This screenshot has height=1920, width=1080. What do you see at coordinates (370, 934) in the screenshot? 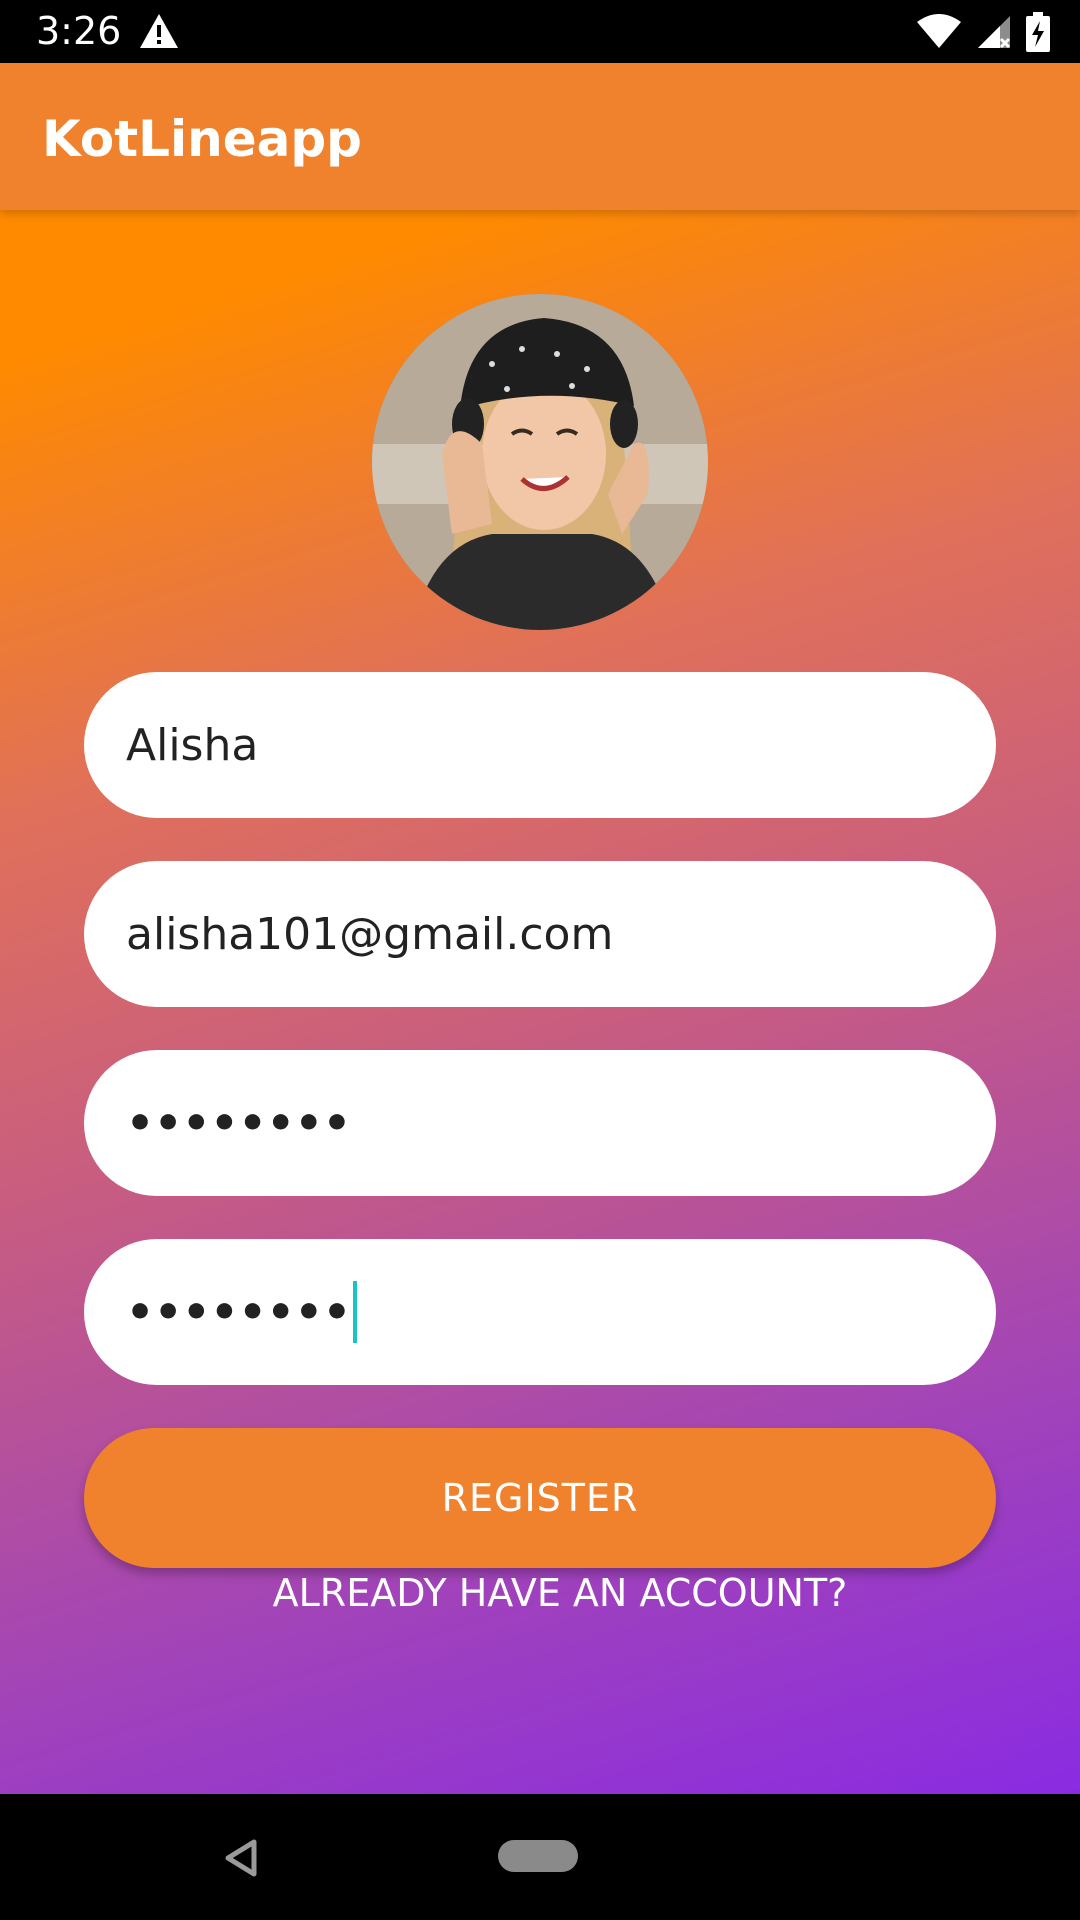
I see `email-input-text: alisha101@gmail.com` at bounding box center [370, 934].